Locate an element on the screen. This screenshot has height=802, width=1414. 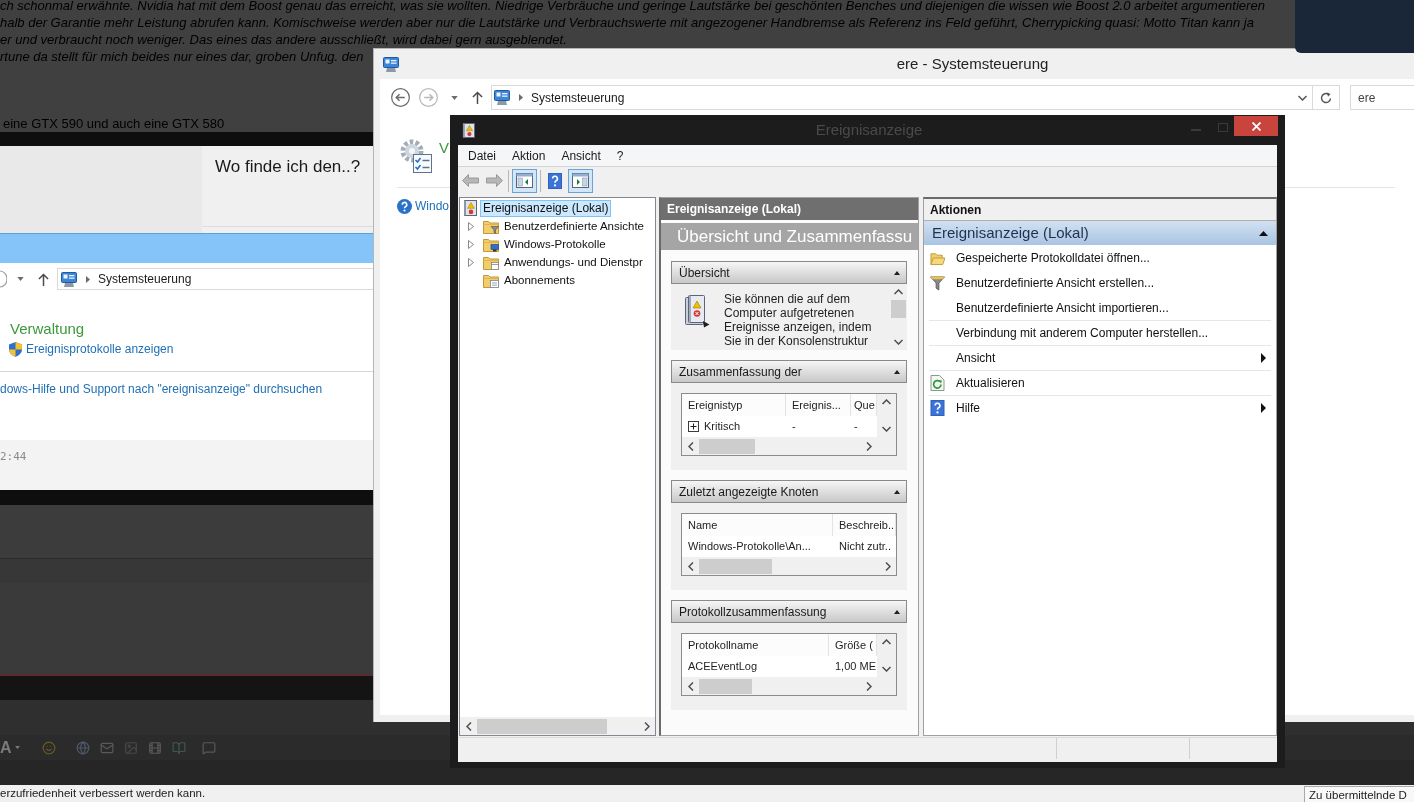
close-icon is located at coordinates (1256, 126).